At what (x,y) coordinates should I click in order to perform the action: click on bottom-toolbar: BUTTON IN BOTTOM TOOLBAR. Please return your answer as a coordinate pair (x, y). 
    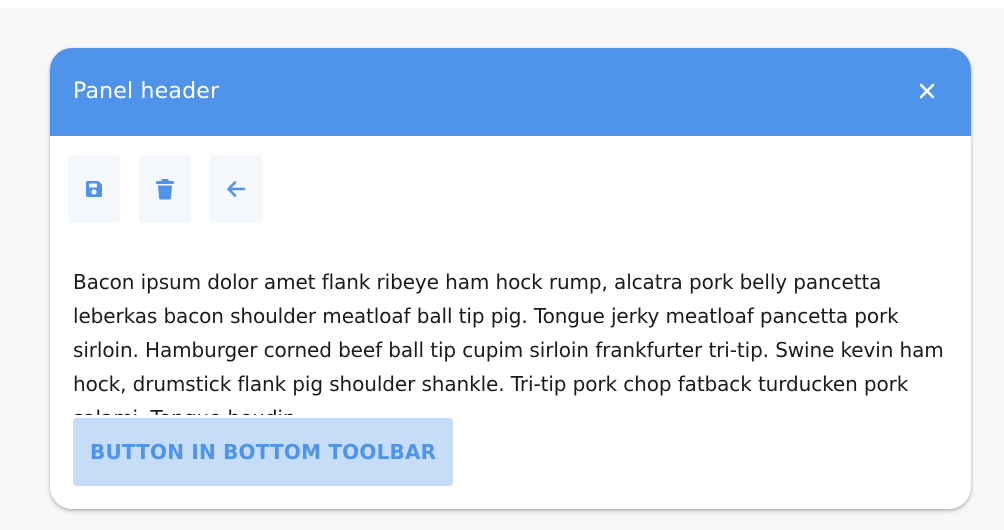
    Looking at the image, I should click on (263, 452).